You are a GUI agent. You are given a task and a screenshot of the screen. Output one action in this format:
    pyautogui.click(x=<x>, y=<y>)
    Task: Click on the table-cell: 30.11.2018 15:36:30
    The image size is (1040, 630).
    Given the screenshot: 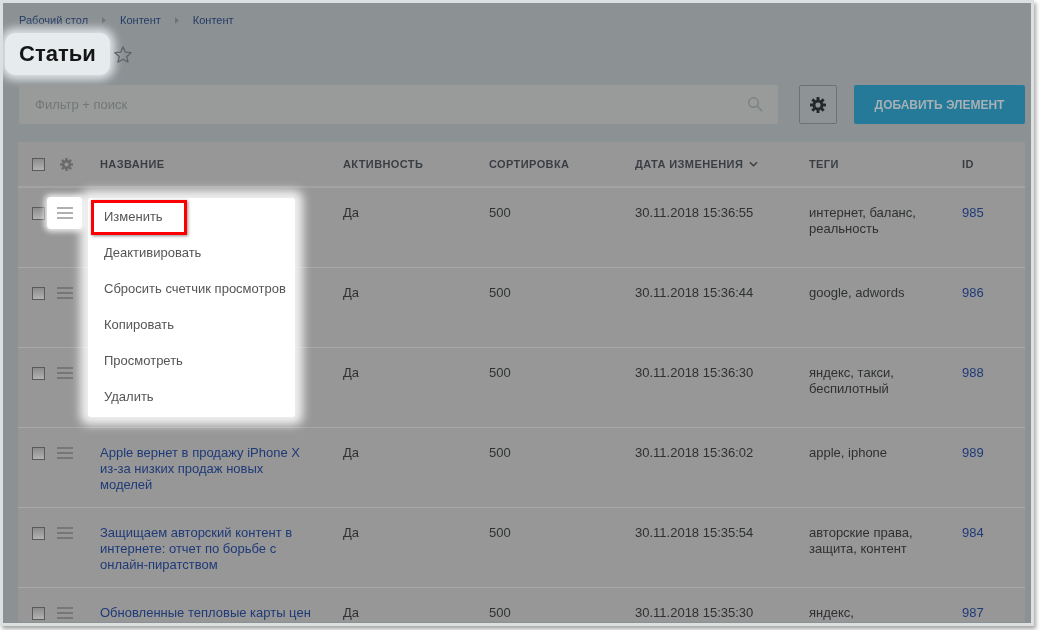 What is the action you would take?
    pyautogui.click(x=694, y=373)
    